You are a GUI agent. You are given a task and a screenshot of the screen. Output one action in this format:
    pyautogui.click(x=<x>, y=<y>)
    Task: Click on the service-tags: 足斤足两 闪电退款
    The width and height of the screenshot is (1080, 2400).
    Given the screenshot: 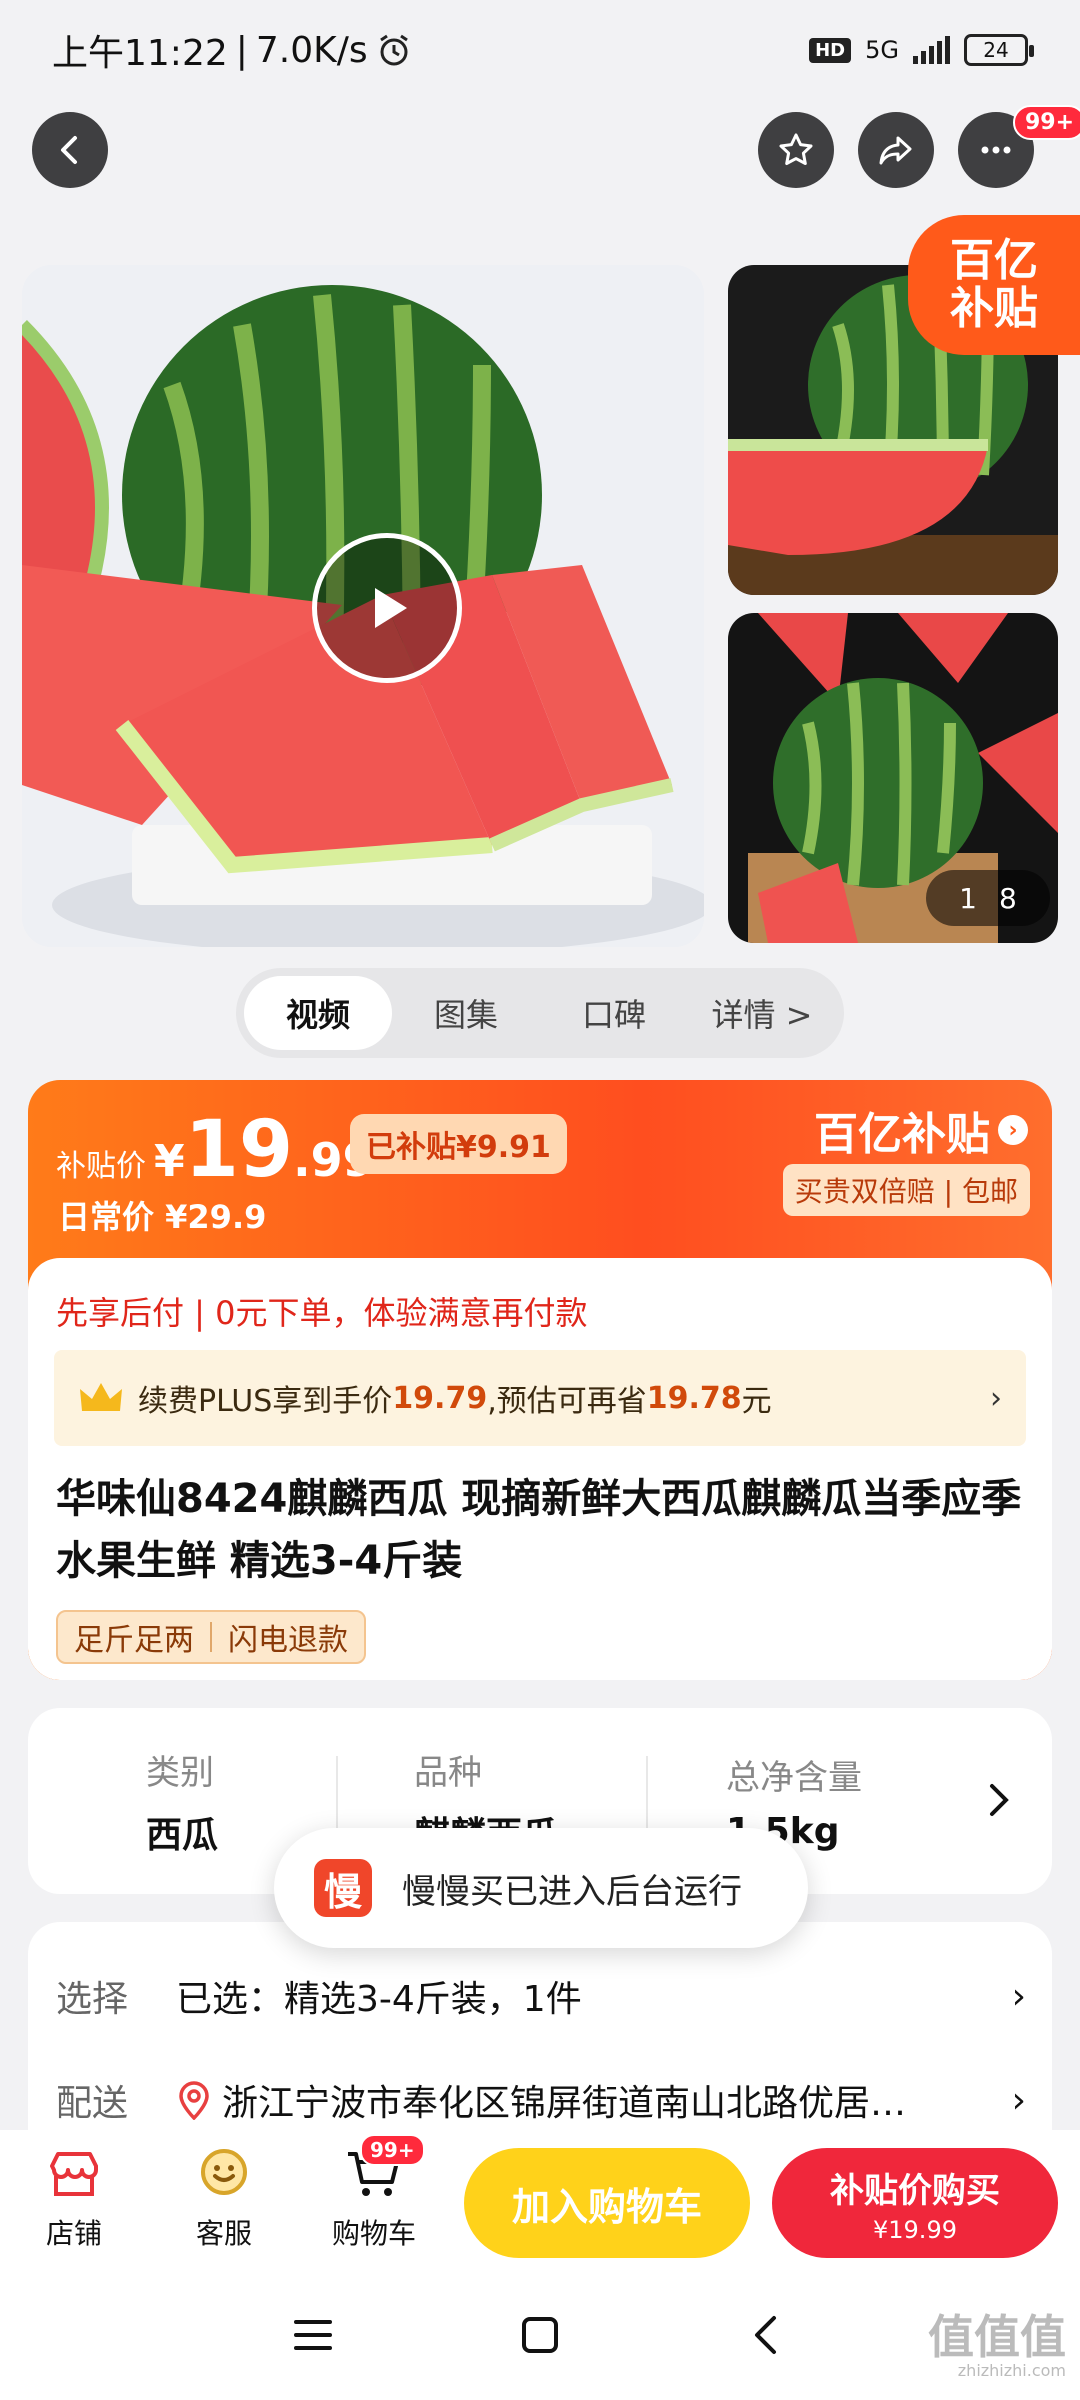 What is the action you would take?
    pyautogui.click(x=211, y=1637)
    